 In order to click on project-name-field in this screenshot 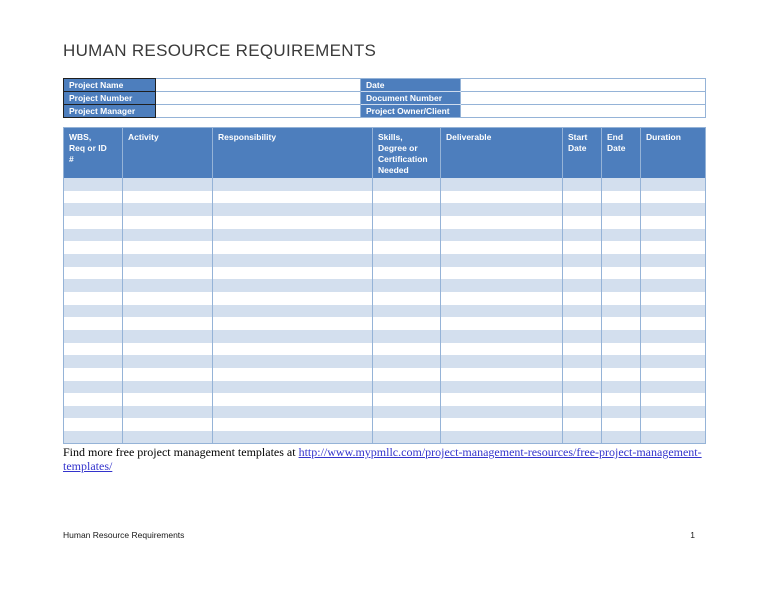, I will do `click(258, 85)`.